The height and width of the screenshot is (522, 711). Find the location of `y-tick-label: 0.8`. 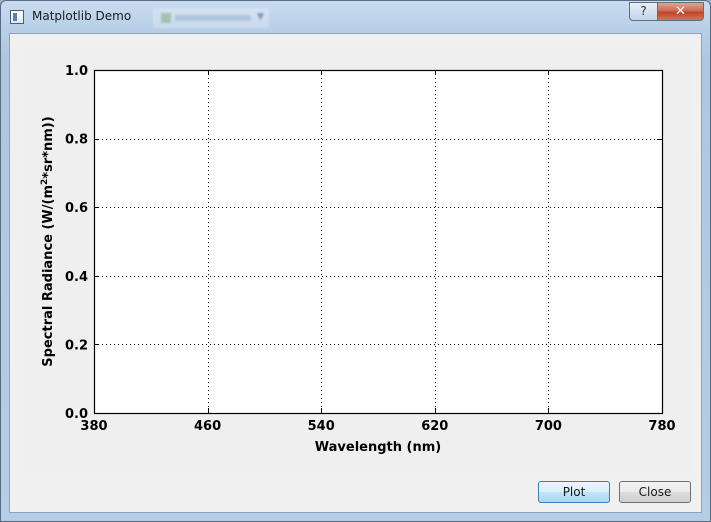

y-tick-label: 0.8 is located at coordinates (76, 140).